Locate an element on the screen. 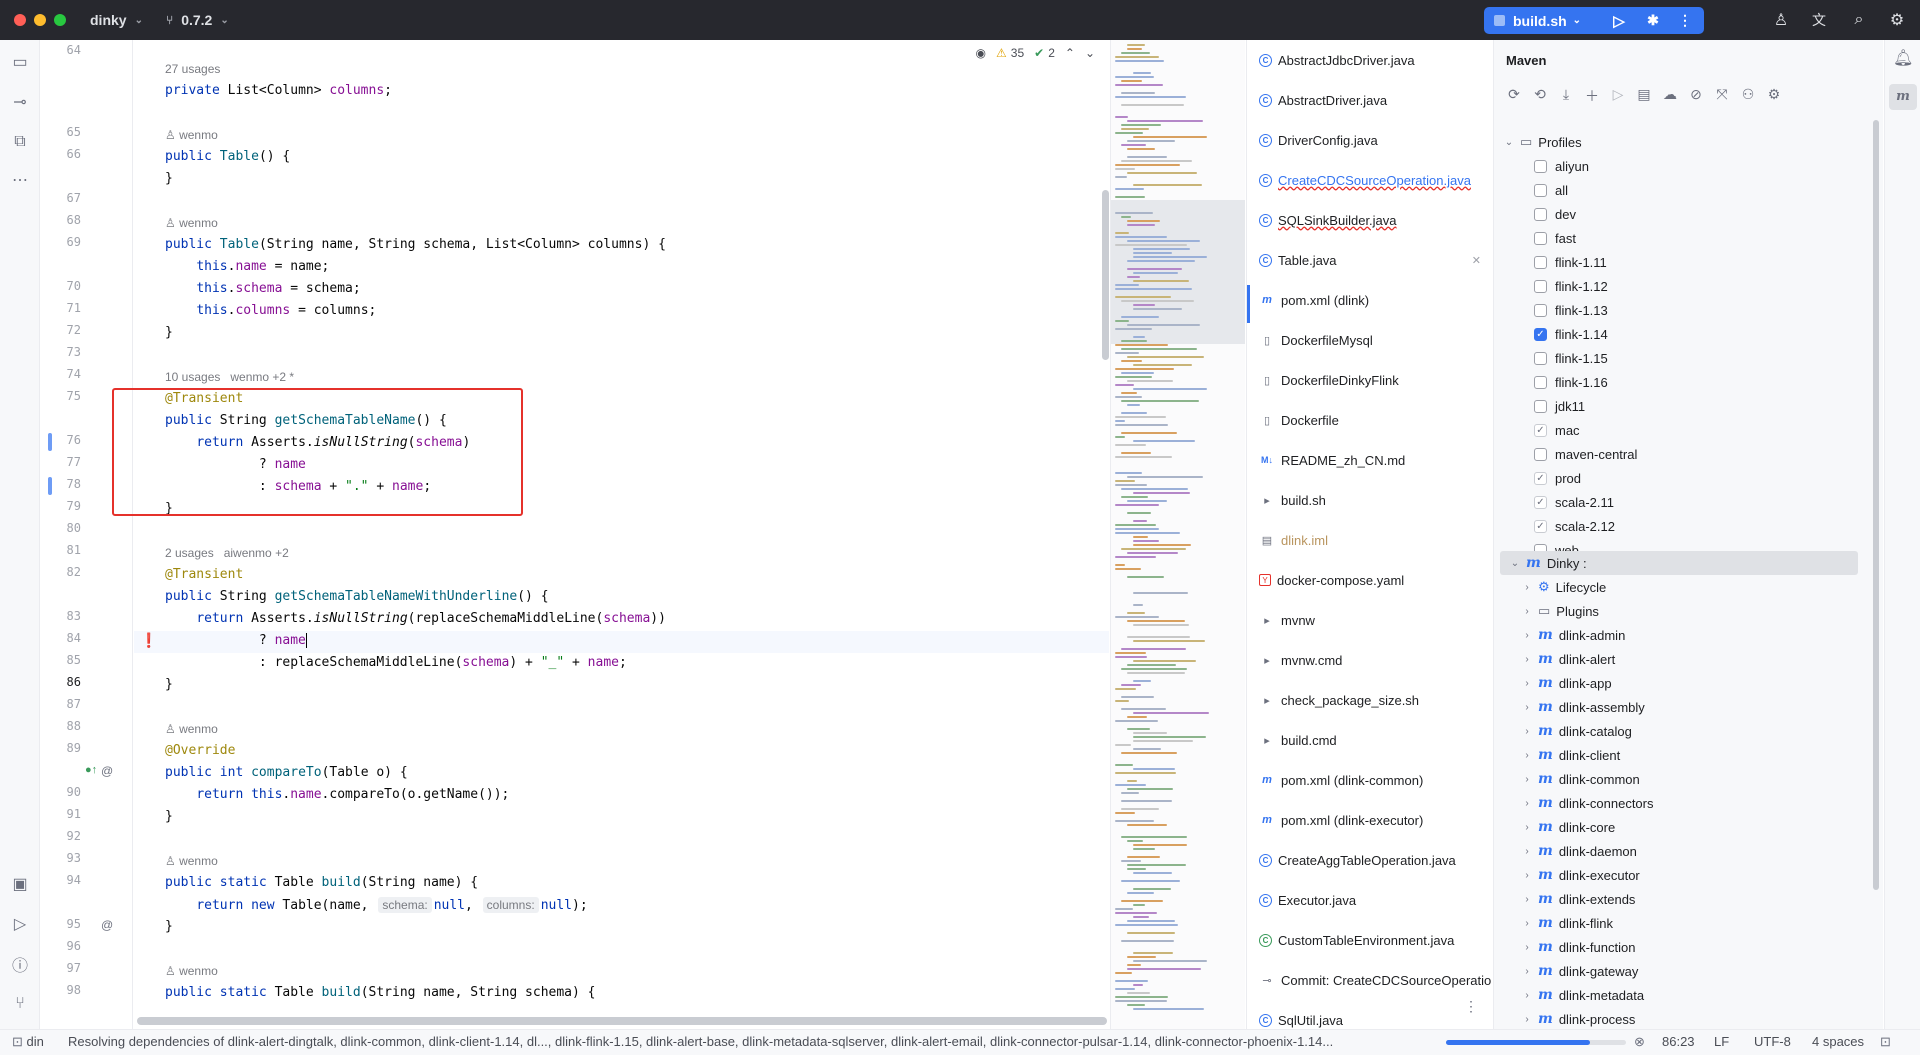 Image resolution: width=1920 pixels, height=1055 pixels. recent-file-item: ▸ build.cmd is located at coordinates (1369, 740).